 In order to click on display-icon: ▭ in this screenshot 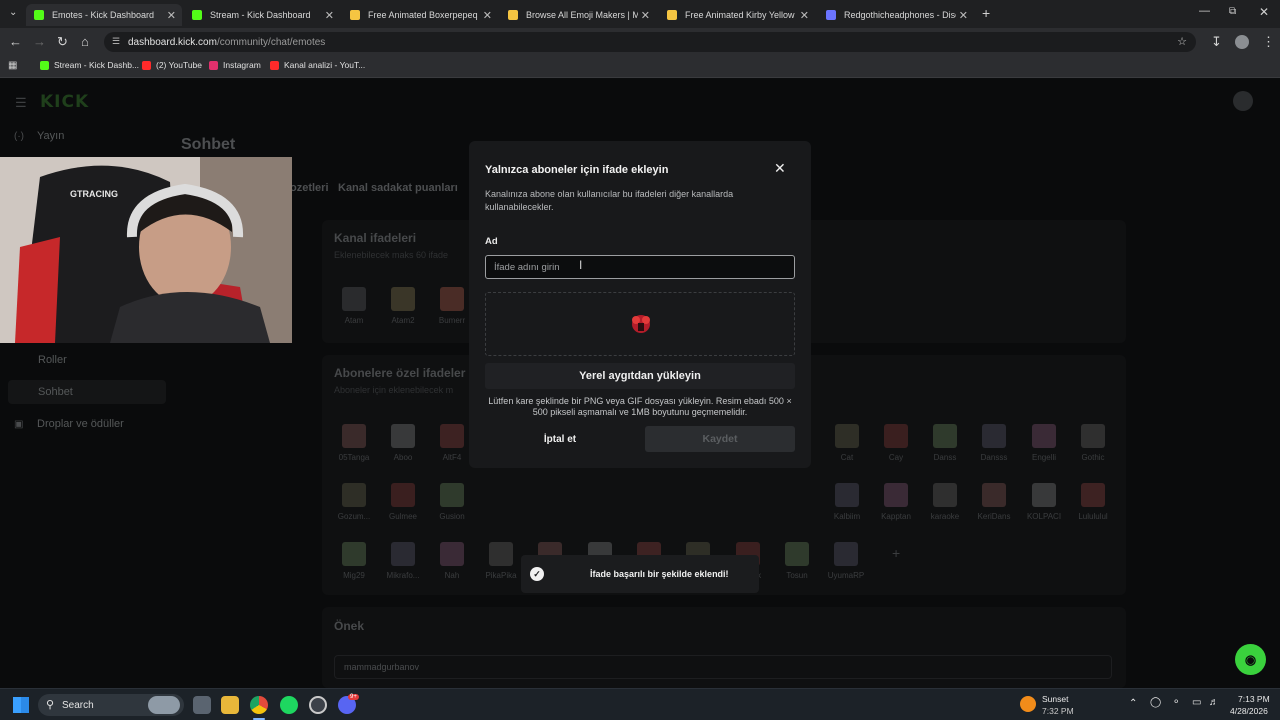, I will do `click(1196, 702)`.